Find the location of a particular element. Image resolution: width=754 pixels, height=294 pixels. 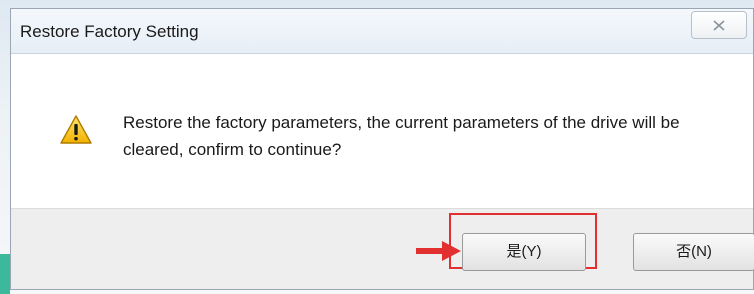

background-edge is located at coordinates (5, 274).